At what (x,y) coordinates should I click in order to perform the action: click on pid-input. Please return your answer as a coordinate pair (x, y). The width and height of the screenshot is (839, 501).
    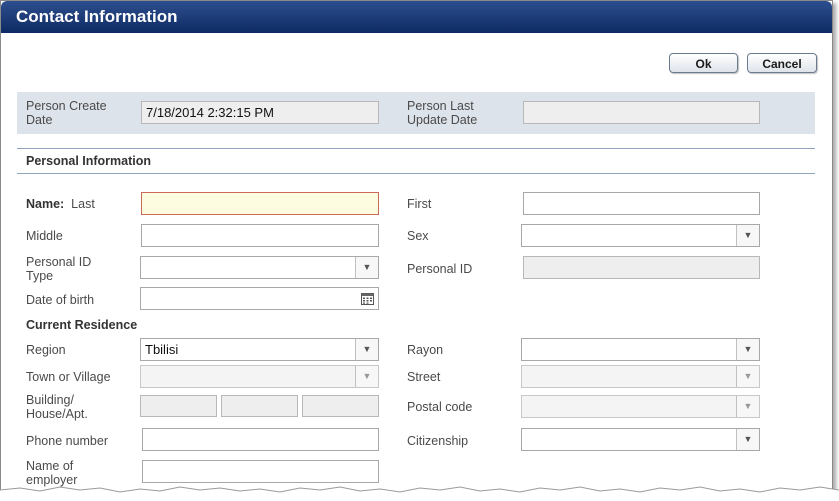
    Looking at the image, I should click on (641, 267).